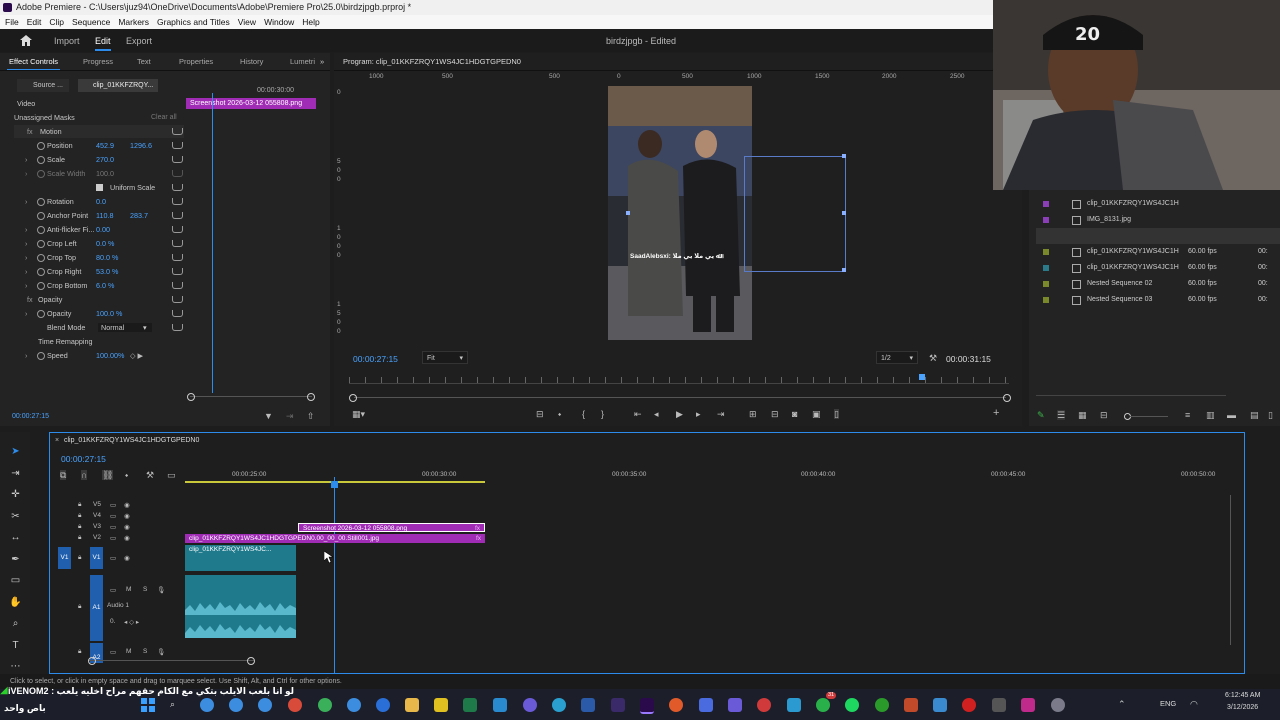 The image size is (1280, 720). I want to click on timeline-playhead, so click(334, 575).